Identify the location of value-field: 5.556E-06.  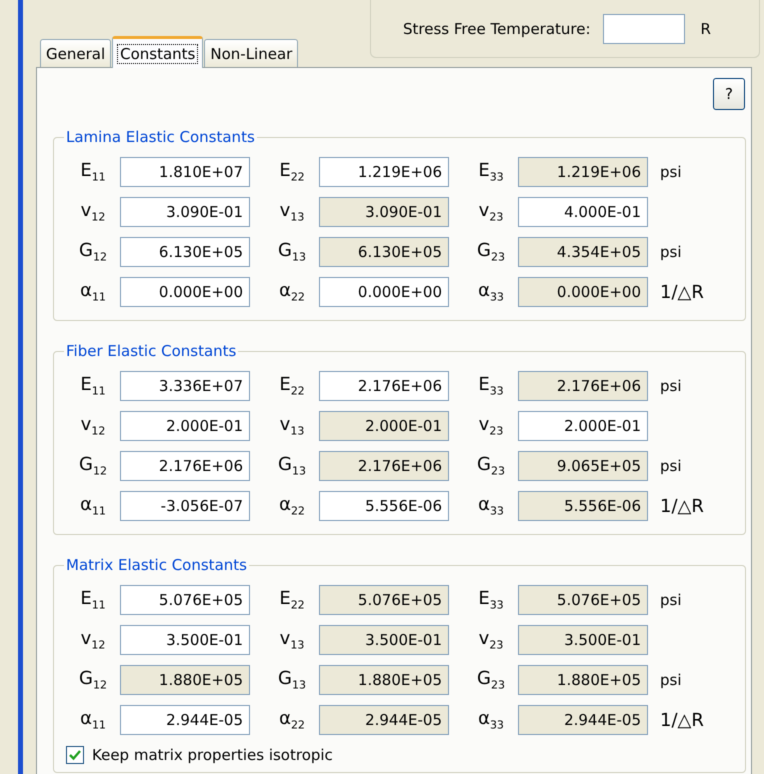
(384, 506).